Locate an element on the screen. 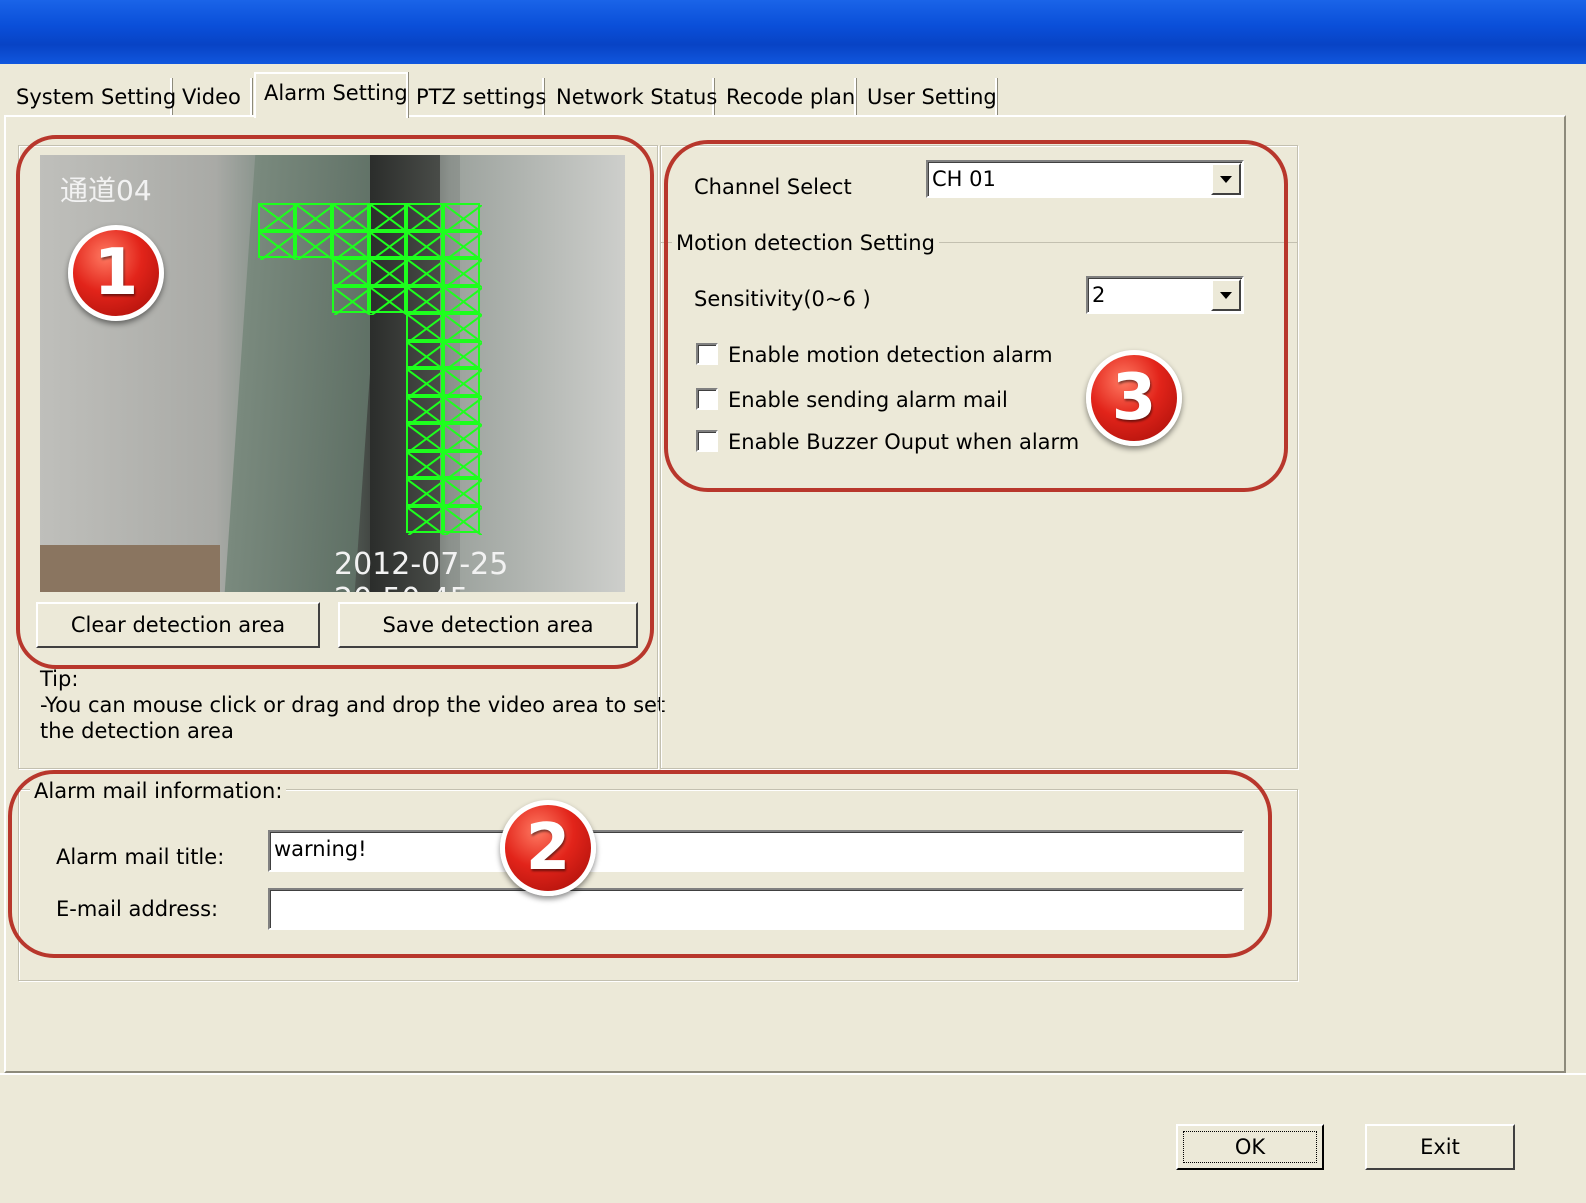 The image size is (1586, 1203). tip-title: Tip: is located at coordinates (59, 679).